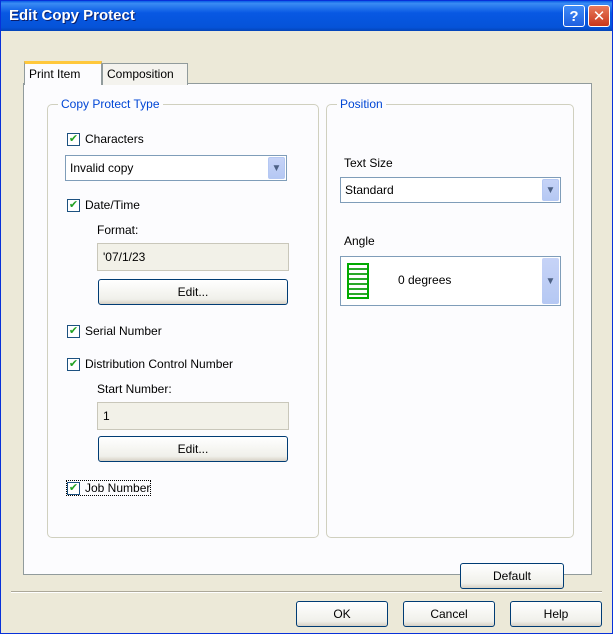  Describe the element at coordinates (124, 257) in the screenshot. I see `format-value: '07/1/23` at that location.